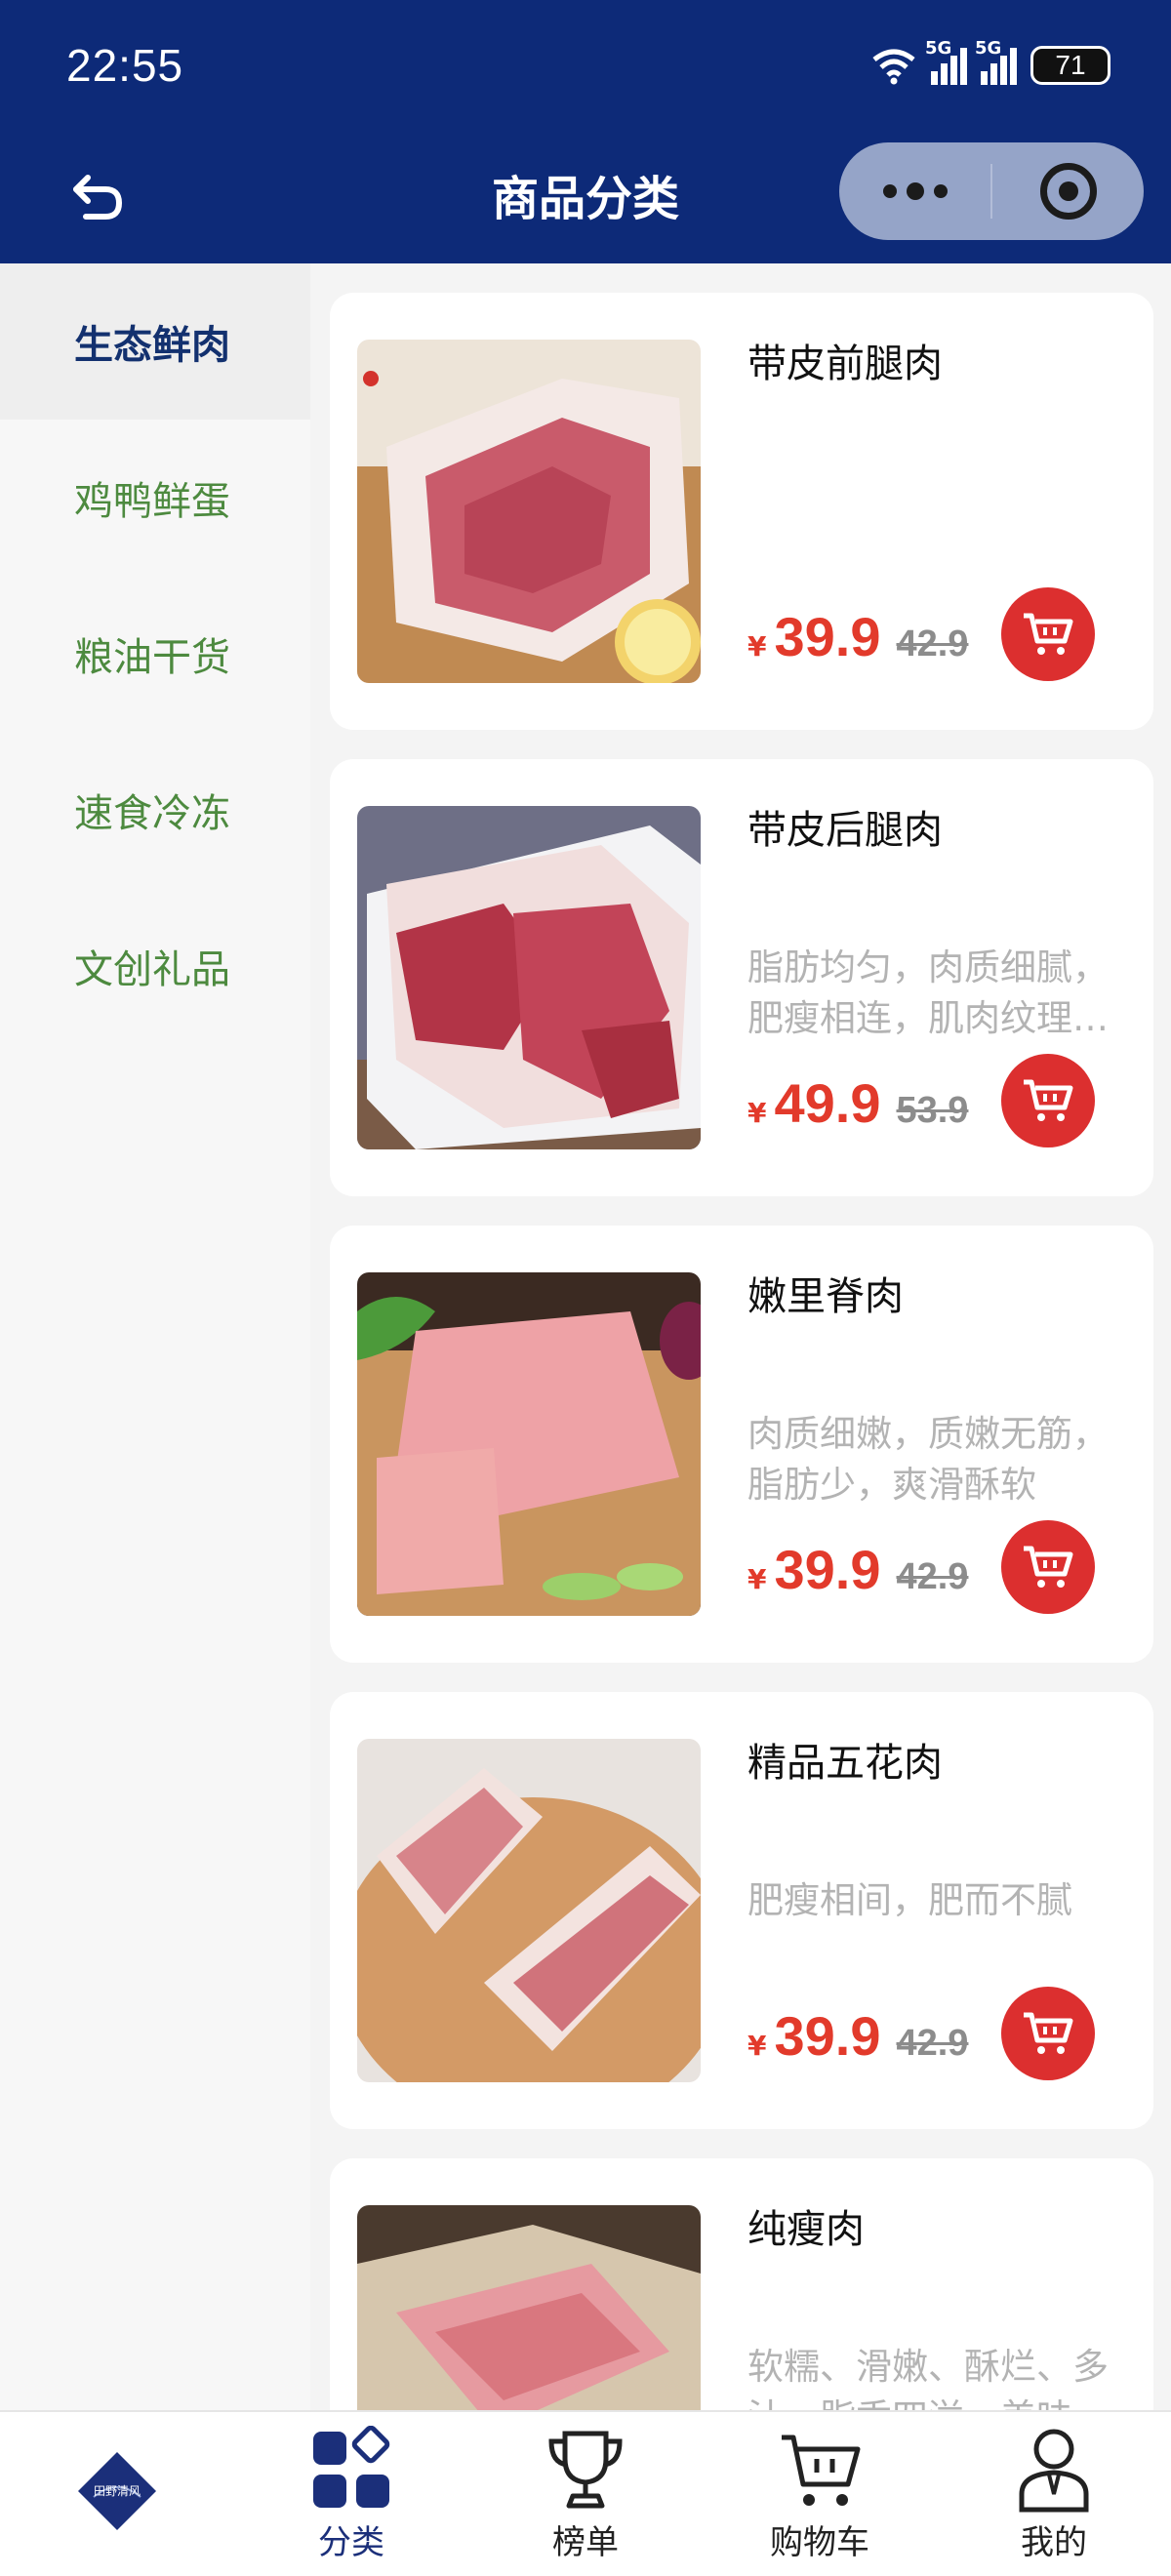 The image size is (1171, 2576). Describe the element at coordinates (845, 830) in the screenshot. I see `product-name: 带皮后腿肉` at that location.